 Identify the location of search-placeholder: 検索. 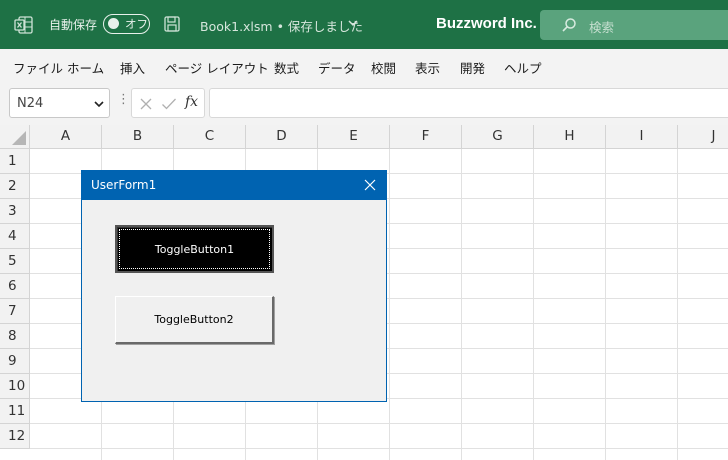
(602, 27).